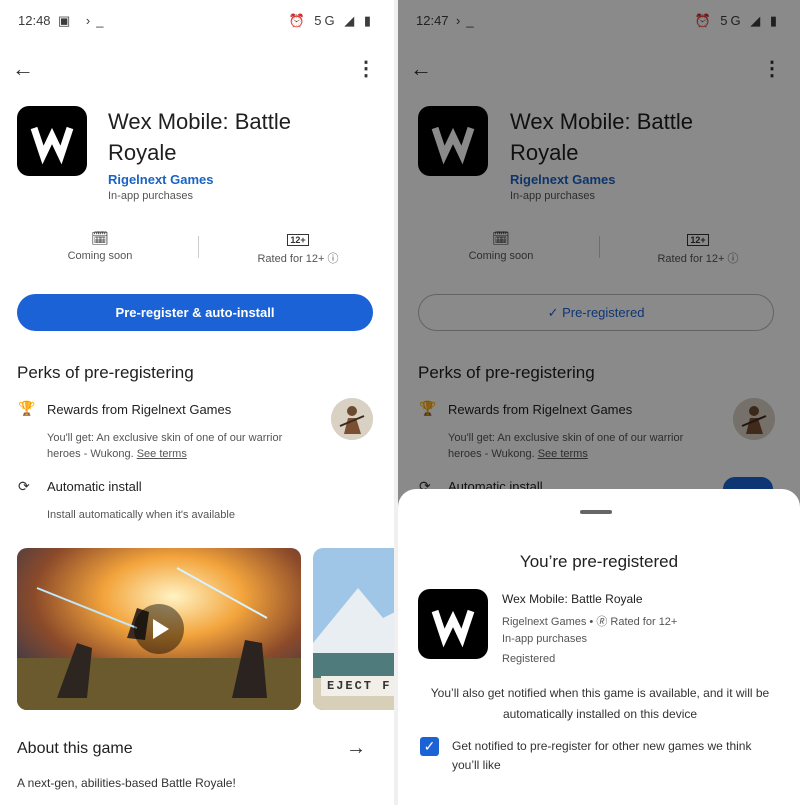 This screenshot has width=800, height=805. Describe the element at coordinates (161, 179) in the screenshot. I see `developer-link: Rigelnext Games` at that location.